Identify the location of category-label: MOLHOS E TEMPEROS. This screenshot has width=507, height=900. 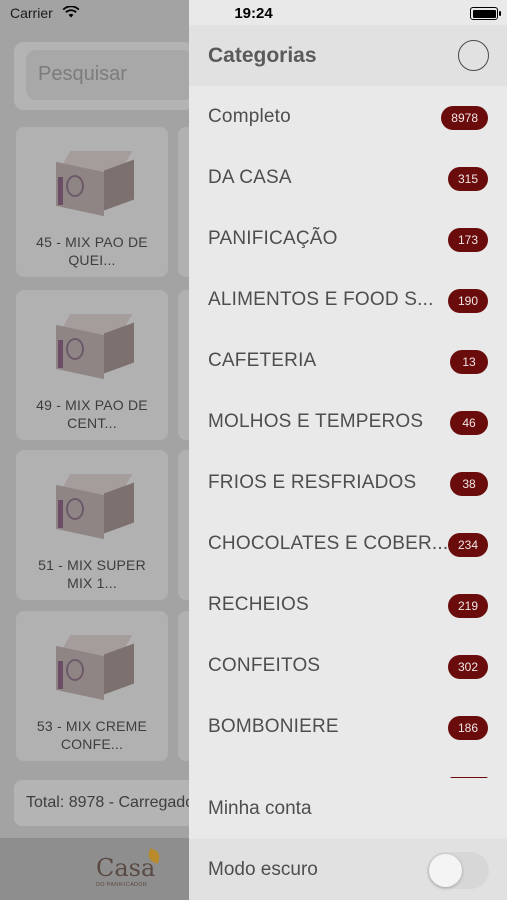
(316, 421).